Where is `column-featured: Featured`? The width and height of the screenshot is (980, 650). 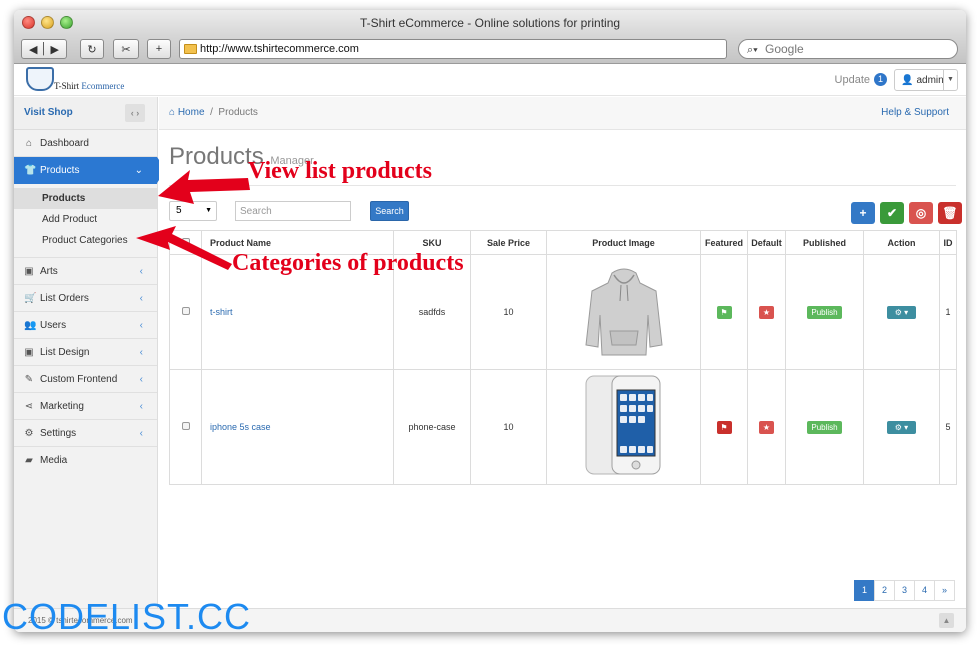
column-featured: Featured is located at coordinates (724, 242).